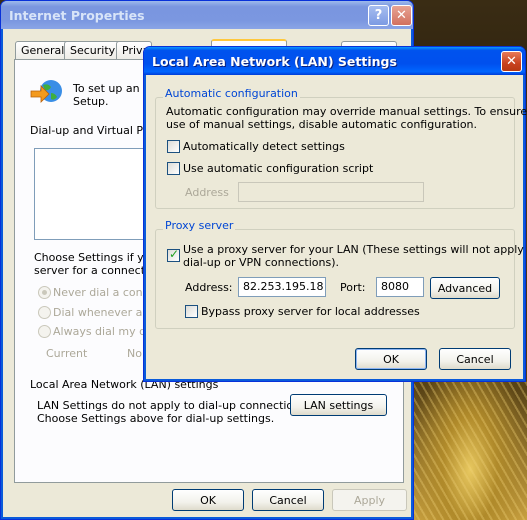 The image size is (527, 520). I want to click on choose-text-line1: Choose Settings if you, so click(96, 257).